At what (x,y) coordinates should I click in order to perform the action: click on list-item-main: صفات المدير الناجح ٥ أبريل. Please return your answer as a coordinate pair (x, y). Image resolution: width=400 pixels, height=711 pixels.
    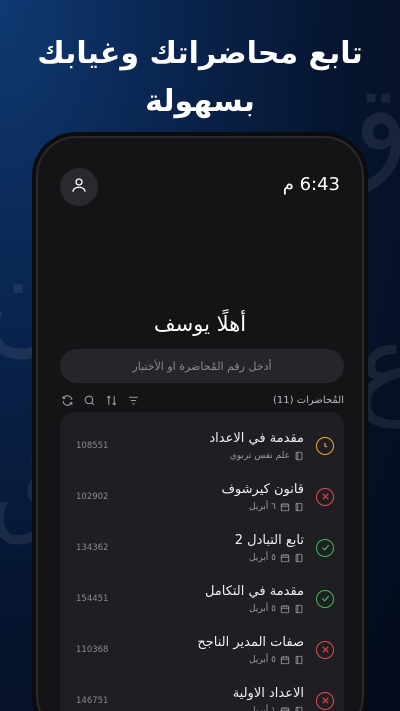
    Looking at the image, I should click on (206, 649).